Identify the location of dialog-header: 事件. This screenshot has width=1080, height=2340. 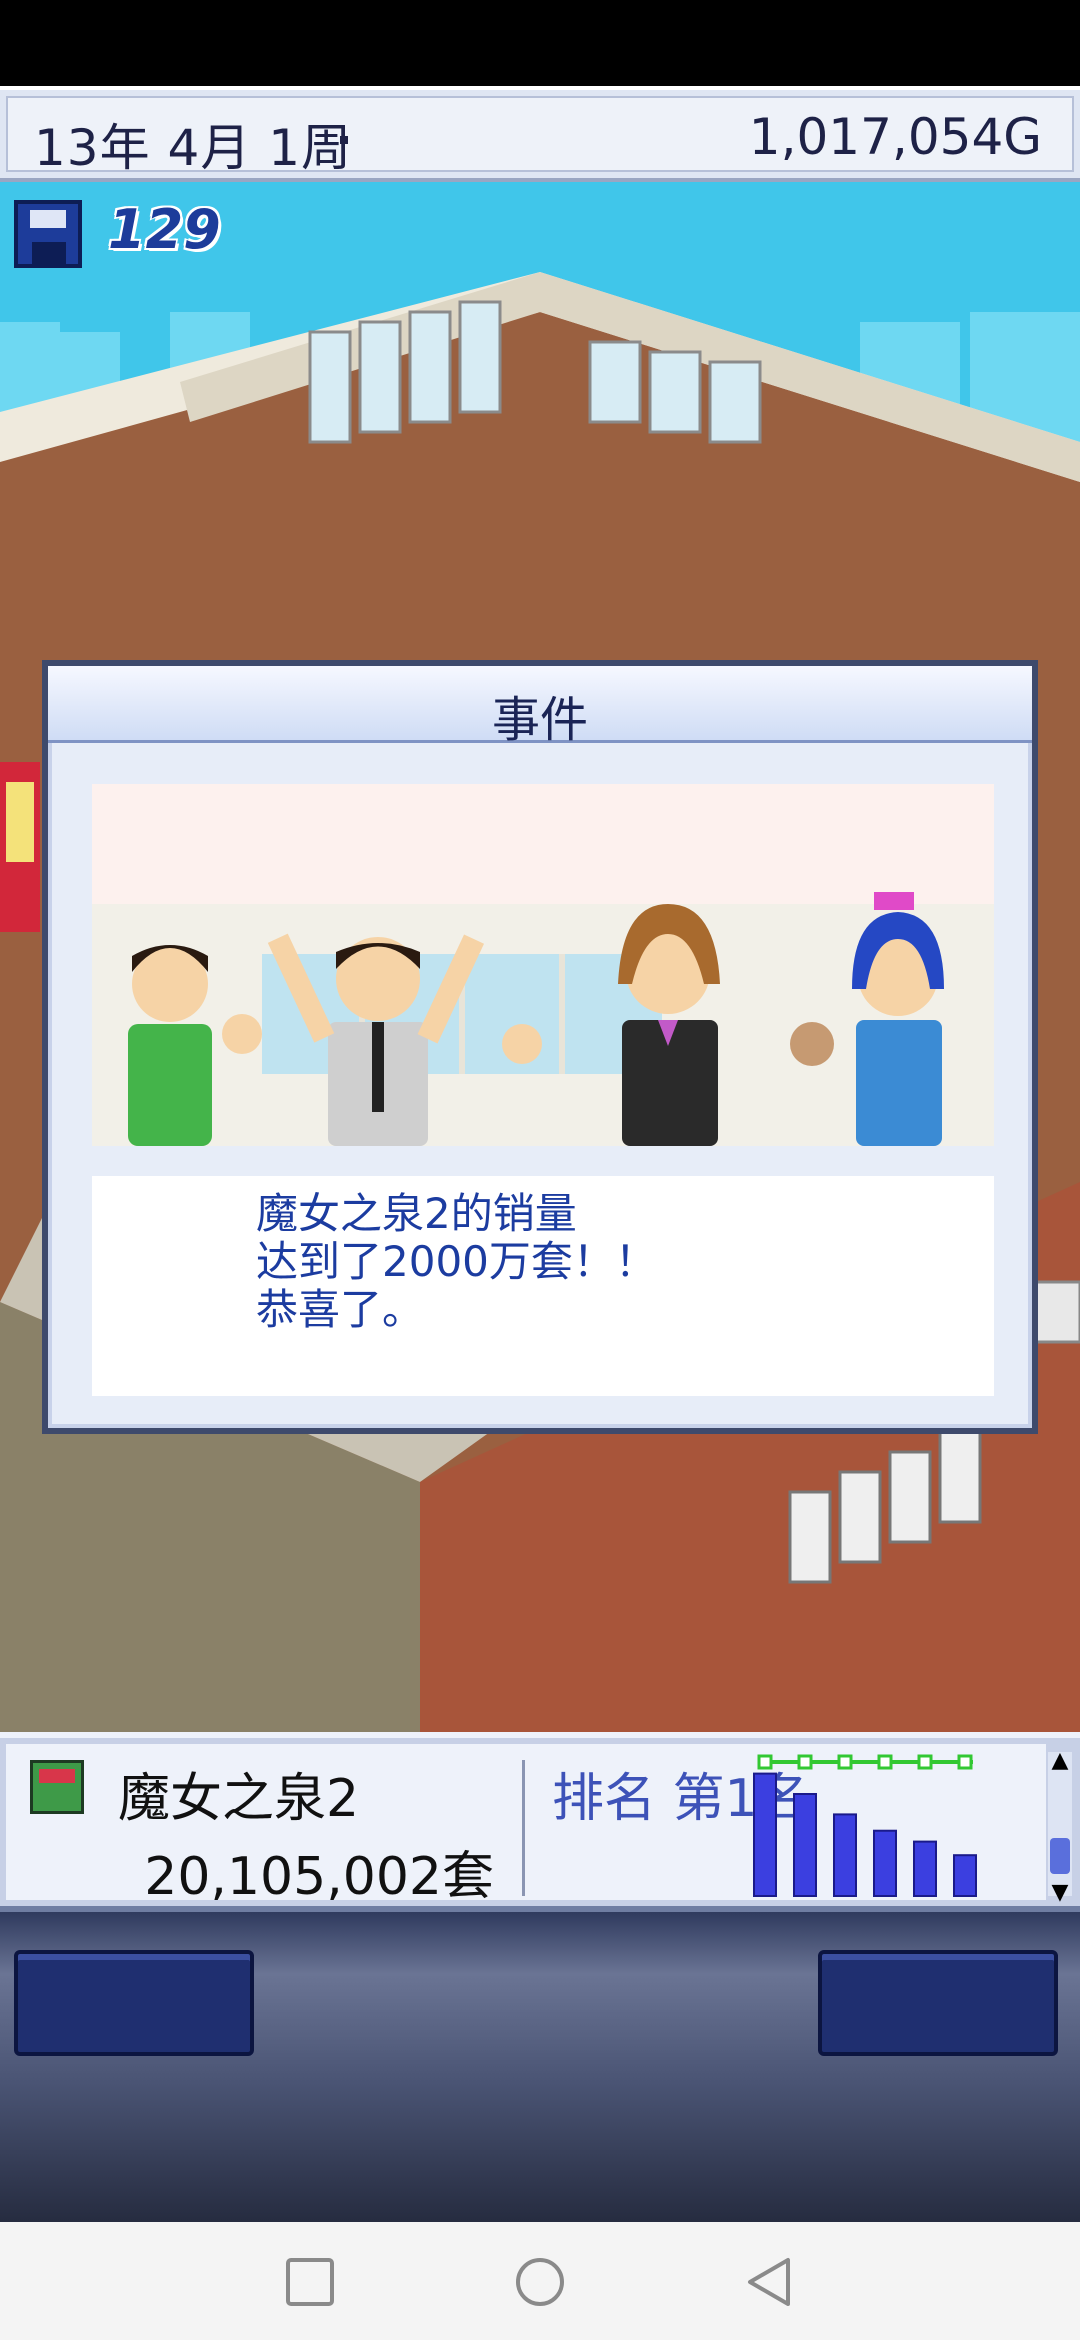
(540, 707).